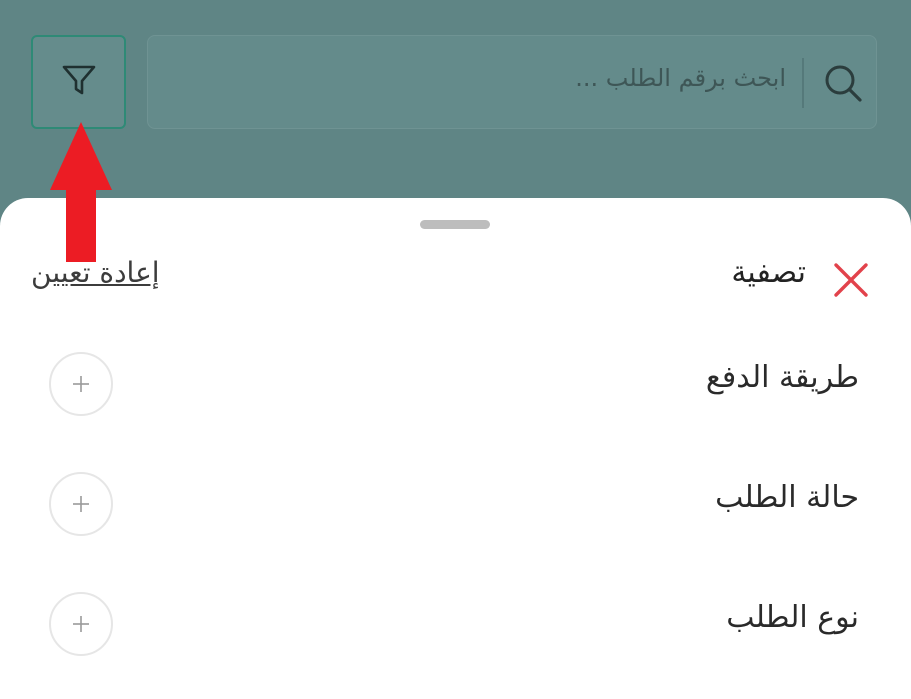  What do you see at coordinates (81, 192) in the screenshot?
I see `red-arrow-annotation-icon` at bounding box center [81, 192].